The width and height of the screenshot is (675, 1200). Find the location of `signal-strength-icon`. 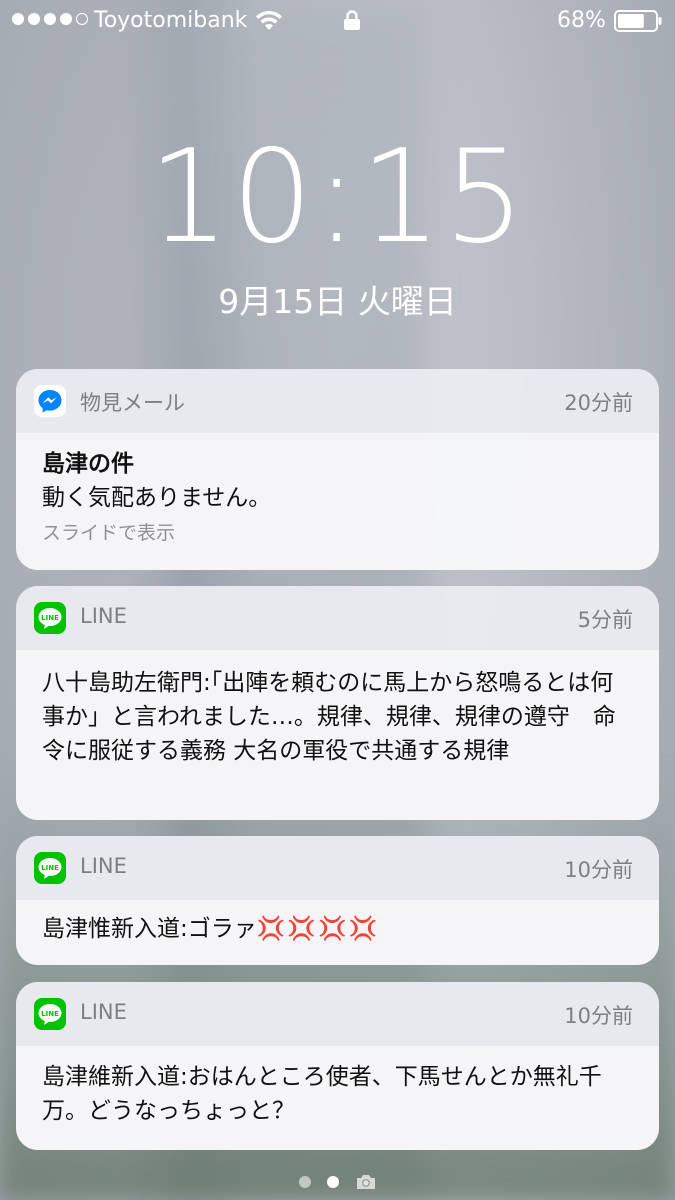

signal-strength-icon is located at coordinates (50, 19).